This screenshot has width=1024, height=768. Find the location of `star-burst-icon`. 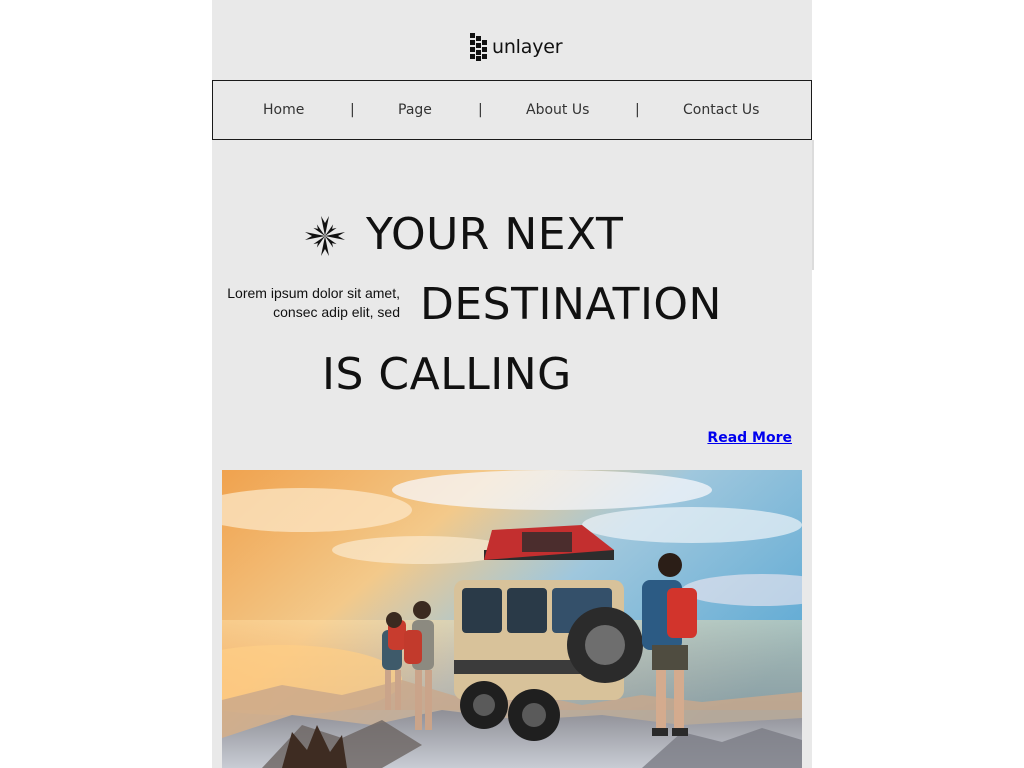

star-burst-icon is located at coordinates (325, 236).